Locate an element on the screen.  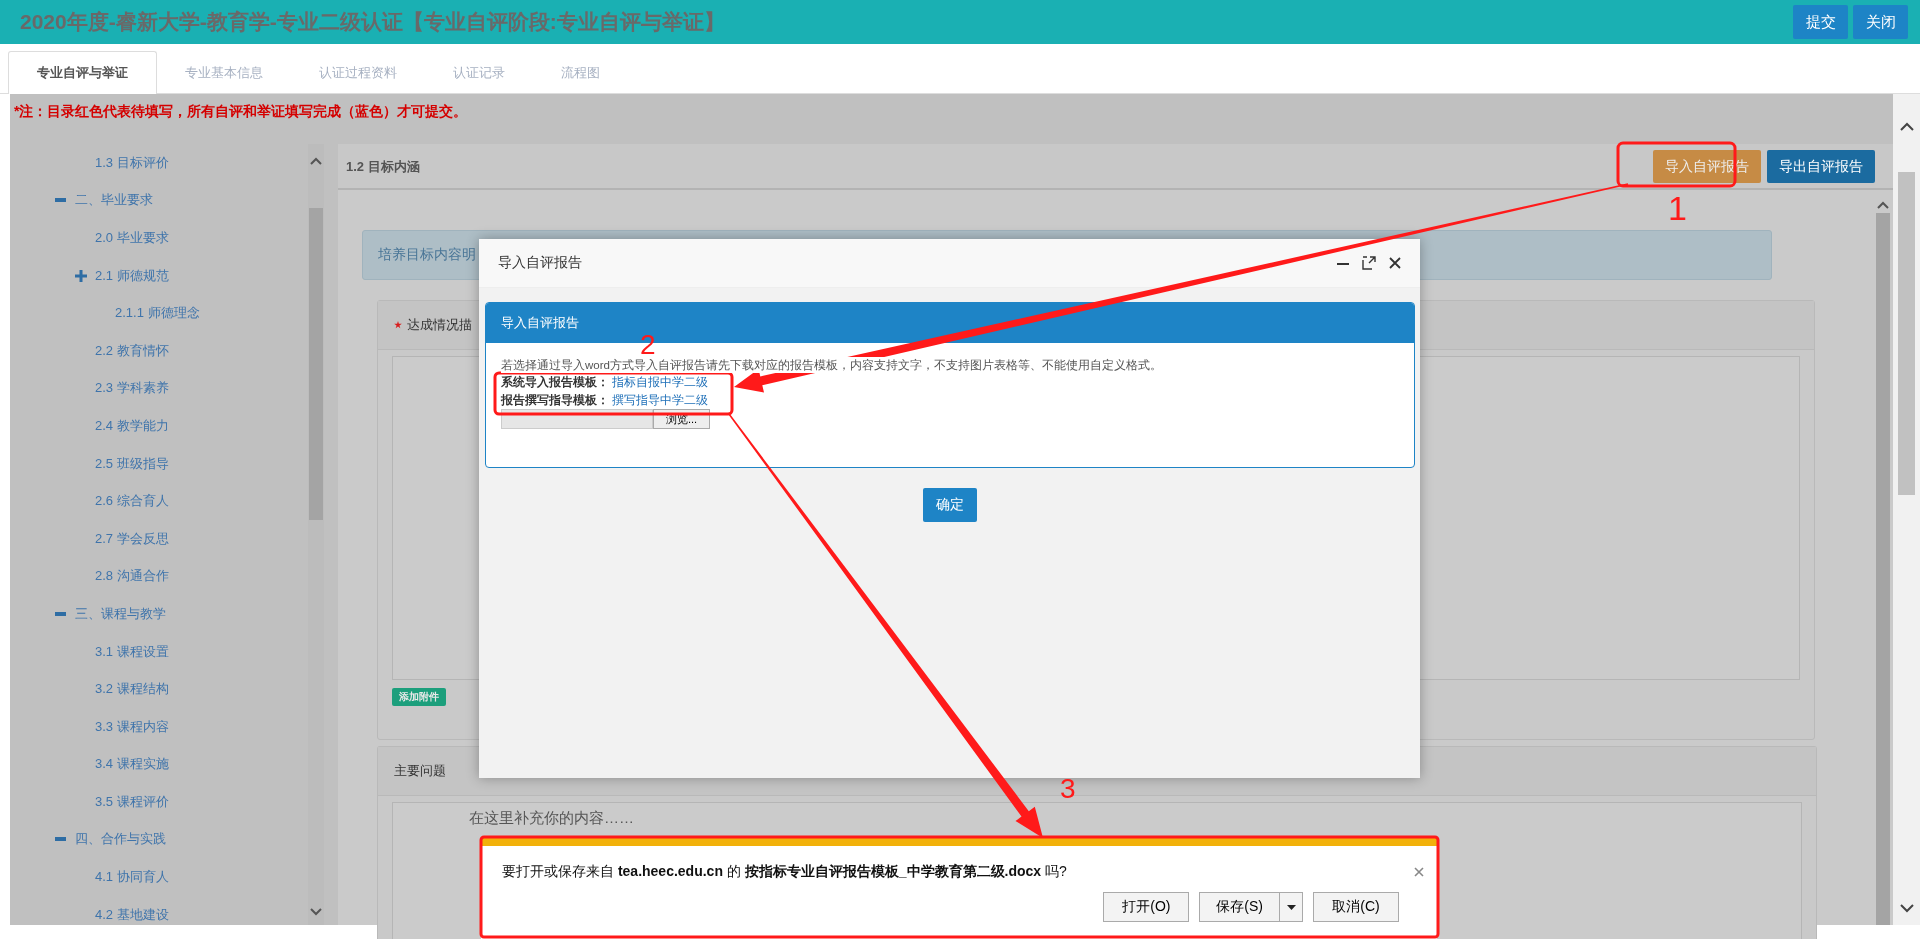
tab: 认证记录 is located at coordinates (479, 72).